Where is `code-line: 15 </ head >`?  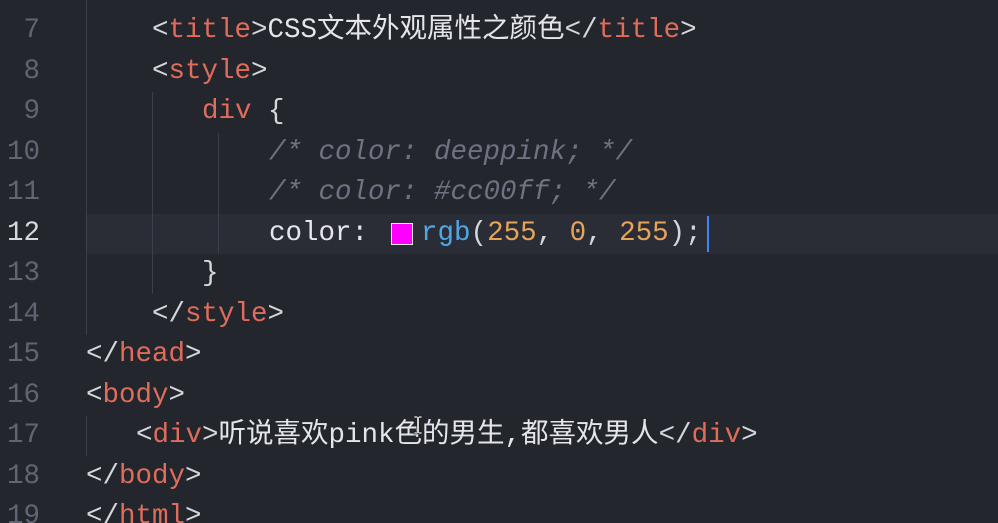
code-line: 15 </ head > is located at coordinates (499, 355).